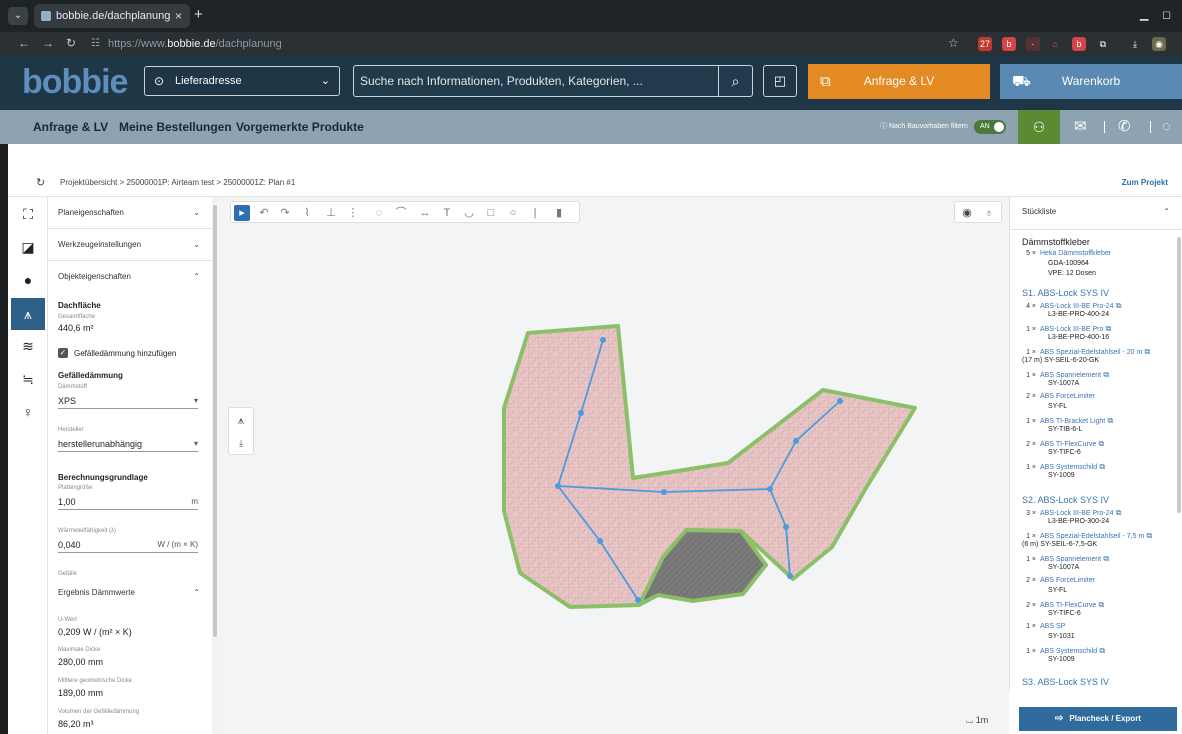 The image size is (1182, 734). I want to click on list-item: 5 × Heka Dämmstoffkleber, so click(1066, 253).